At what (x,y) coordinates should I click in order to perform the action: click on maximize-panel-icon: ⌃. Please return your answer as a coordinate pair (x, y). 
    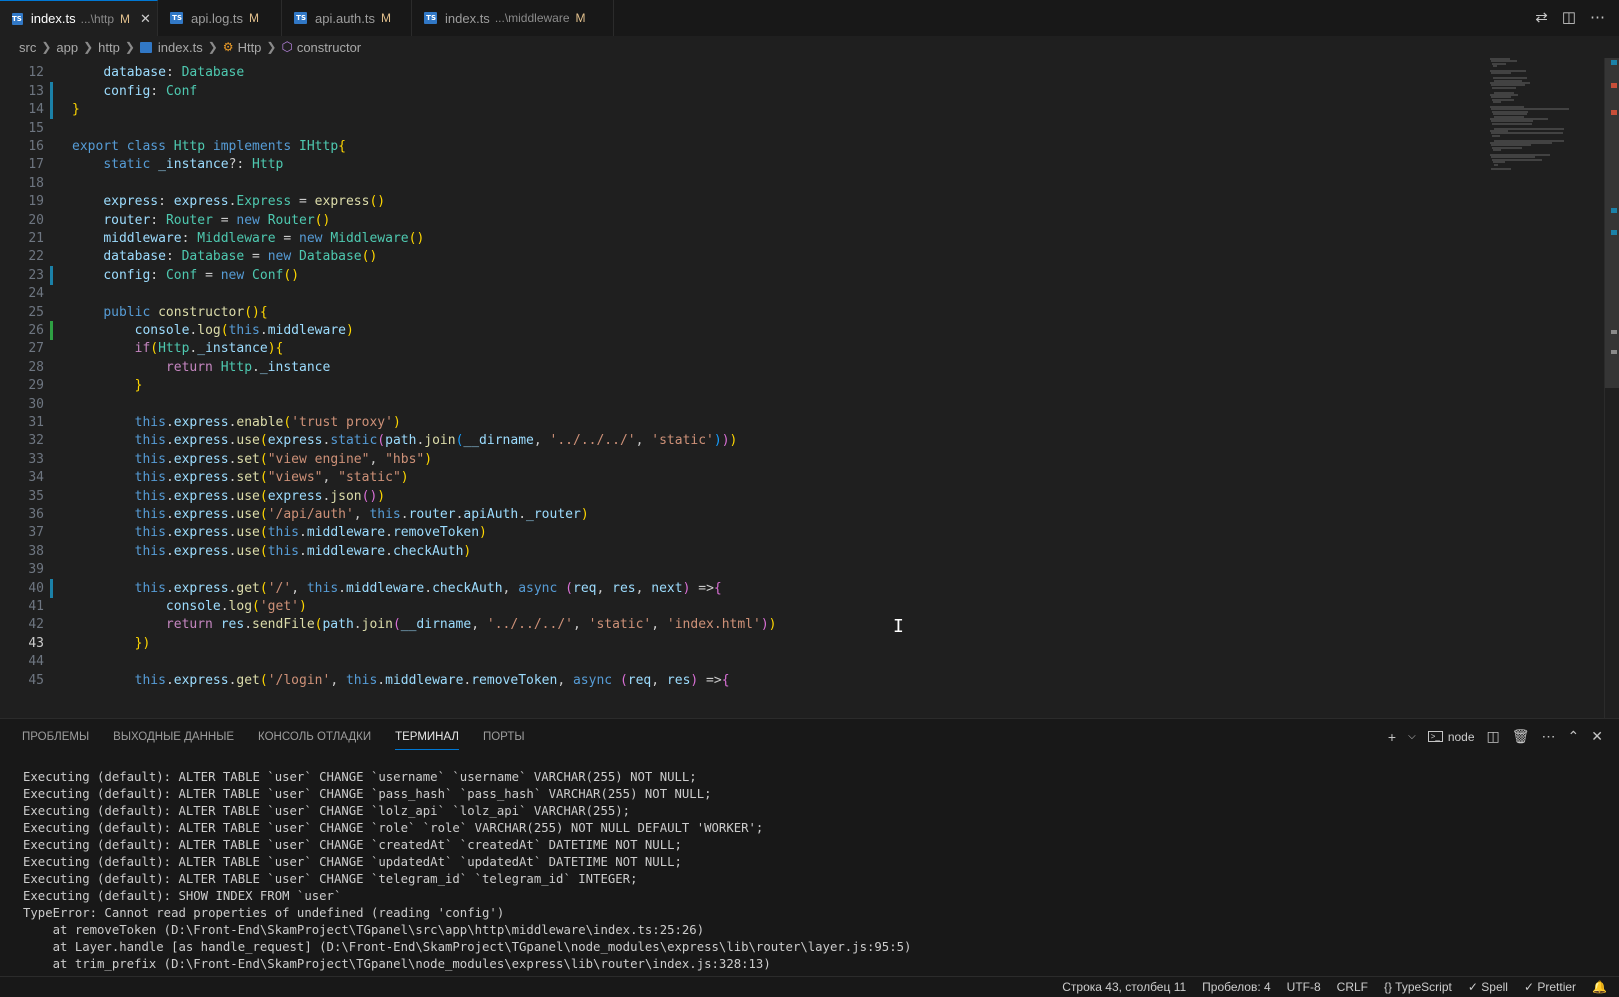
    Looking at the image, I should click on (1574, 736).